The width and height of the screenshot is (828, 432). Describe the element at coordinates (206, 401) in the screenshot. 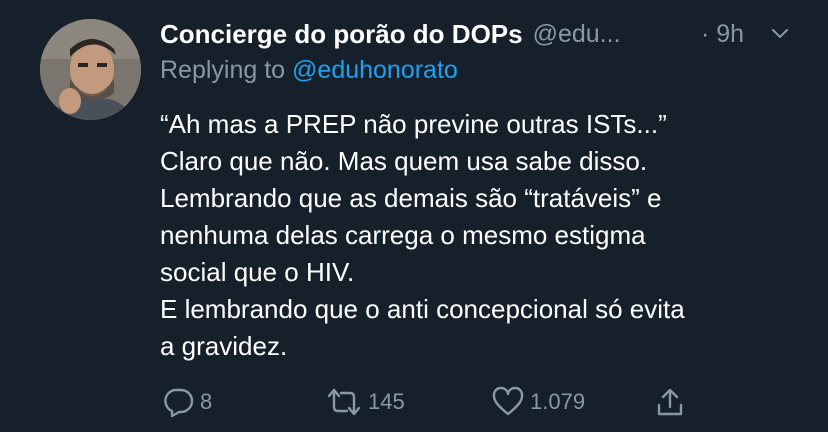

I see `reply-count: 8` at that location.